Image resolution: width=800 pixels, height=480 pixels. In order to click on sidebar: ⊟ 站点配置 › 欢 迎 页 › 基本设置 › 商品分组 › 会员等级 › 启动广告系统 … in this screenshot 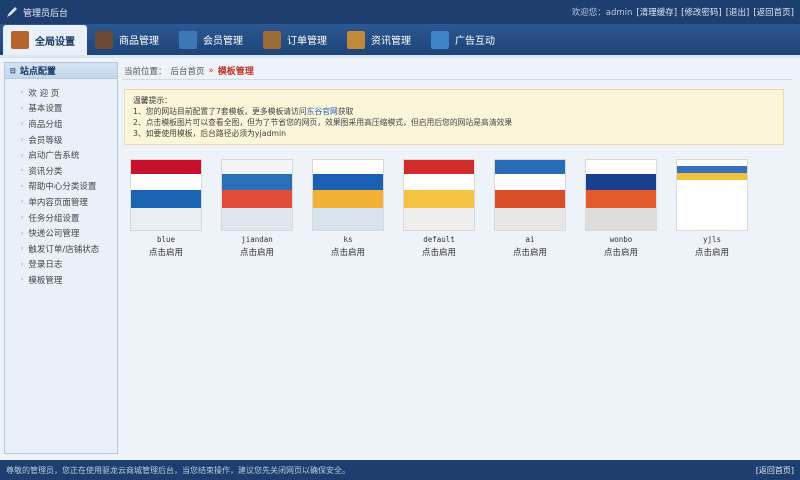, I will do `click(61, 258)`.